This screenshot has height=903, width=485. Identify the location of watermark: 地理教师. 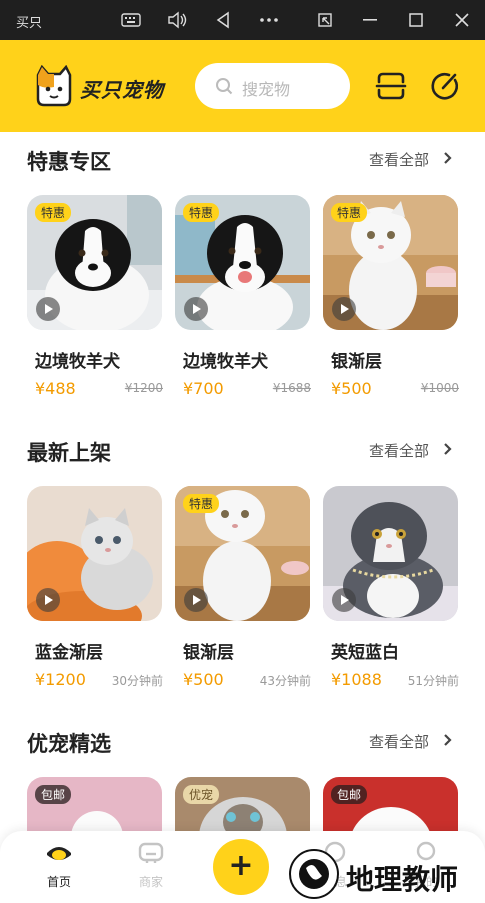
(384, 874).